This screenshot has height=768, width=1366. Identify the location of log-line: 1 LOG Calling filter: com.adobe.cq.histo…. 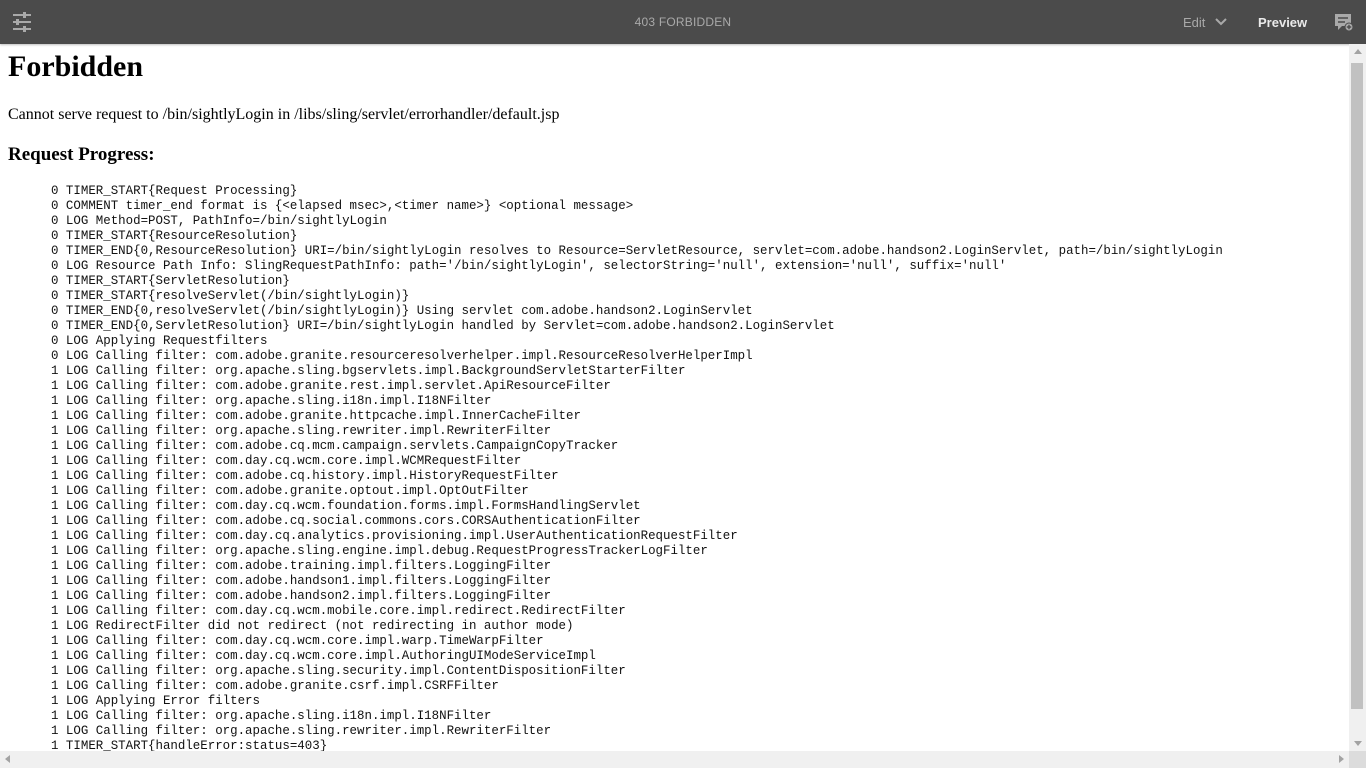
(305, 476).